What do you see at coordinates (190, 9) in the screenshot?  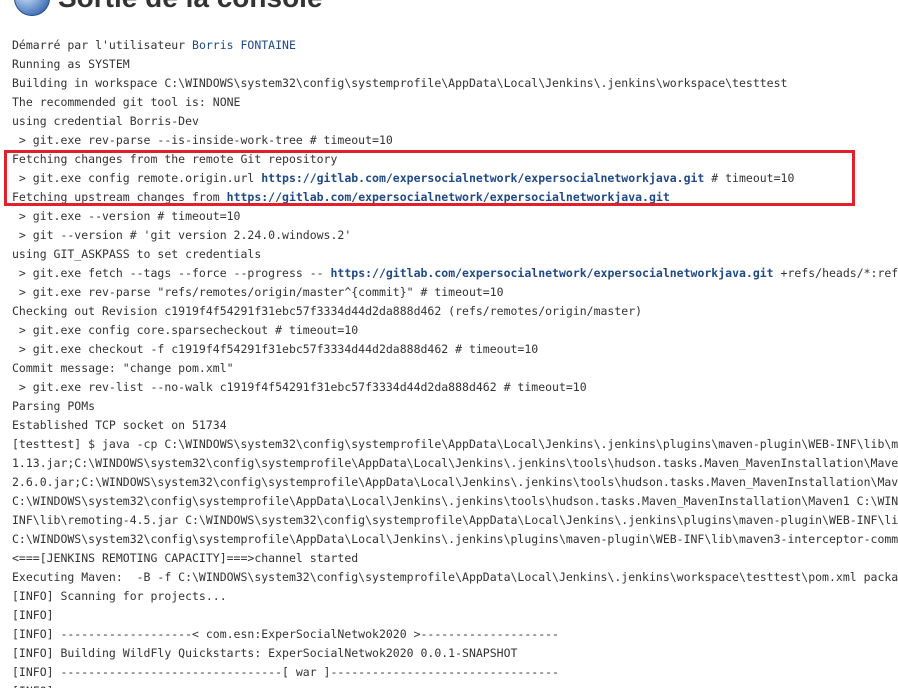 I see `page-title: Sortie de la console` at bounding box center [190, 9].